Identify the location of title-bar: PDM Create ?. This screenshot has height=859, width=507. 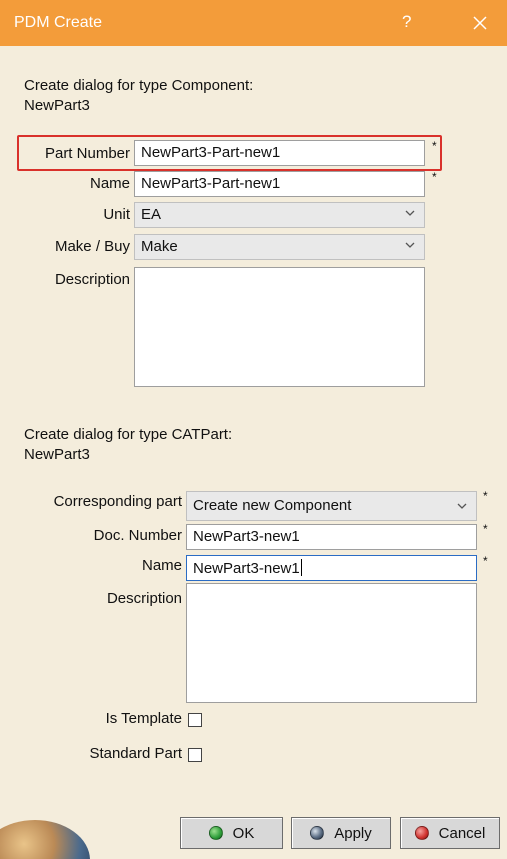
(253, 23).